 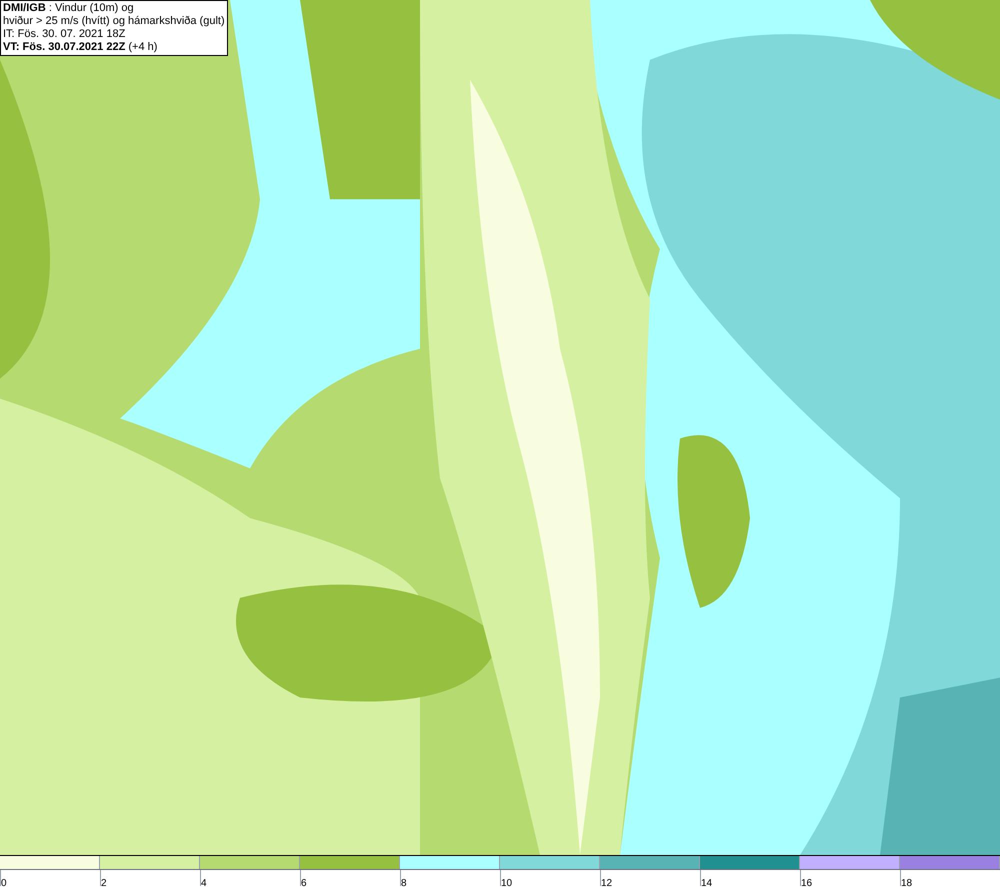 I want to click on legend-label: 18, so click(x=906, y=882).